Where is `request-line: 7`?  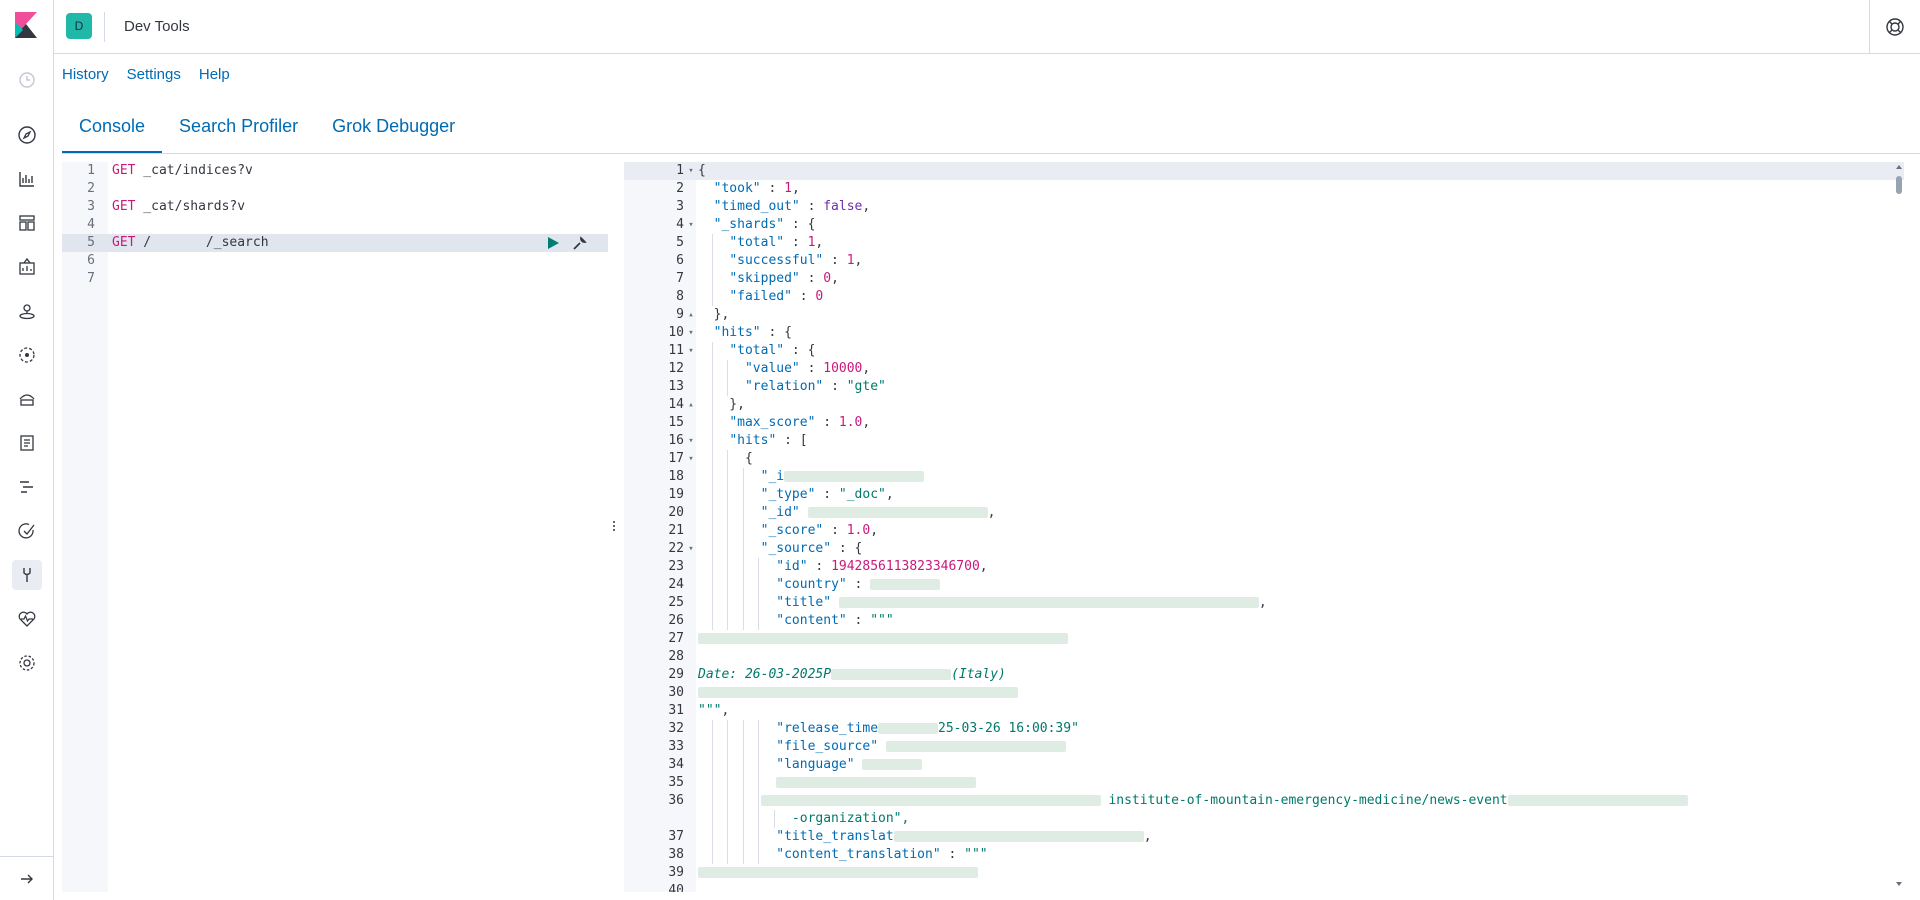
request-line: 7 is located at coordinates (335, 279).